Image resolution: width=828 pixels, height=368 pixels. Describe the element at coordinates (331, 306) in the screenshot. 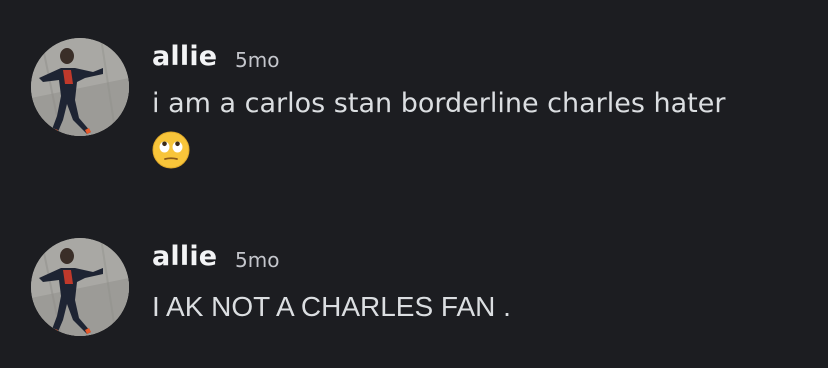

I see `message-text: I AK NOT A CHARLES FAN .` at that location.